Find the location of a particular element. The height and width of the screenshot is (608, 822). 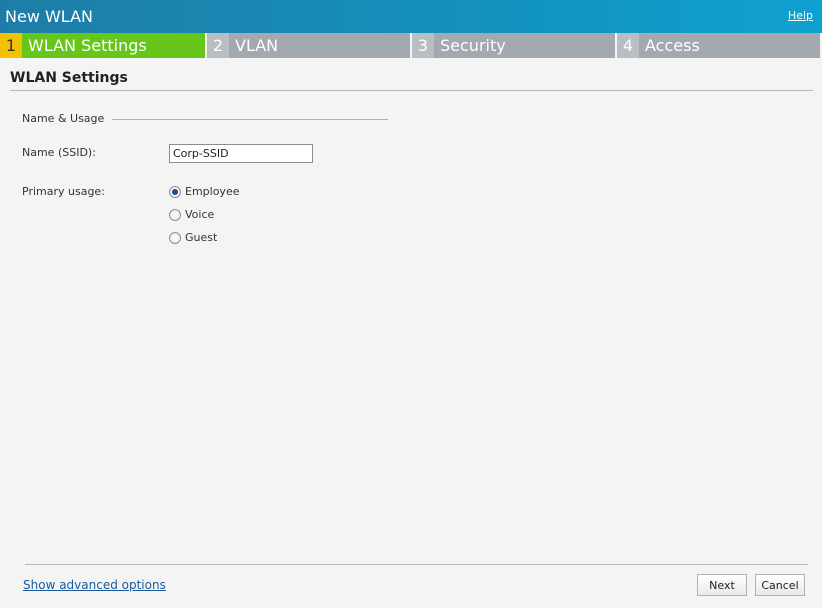

step-label: Access is located at coordinates (729, 45).